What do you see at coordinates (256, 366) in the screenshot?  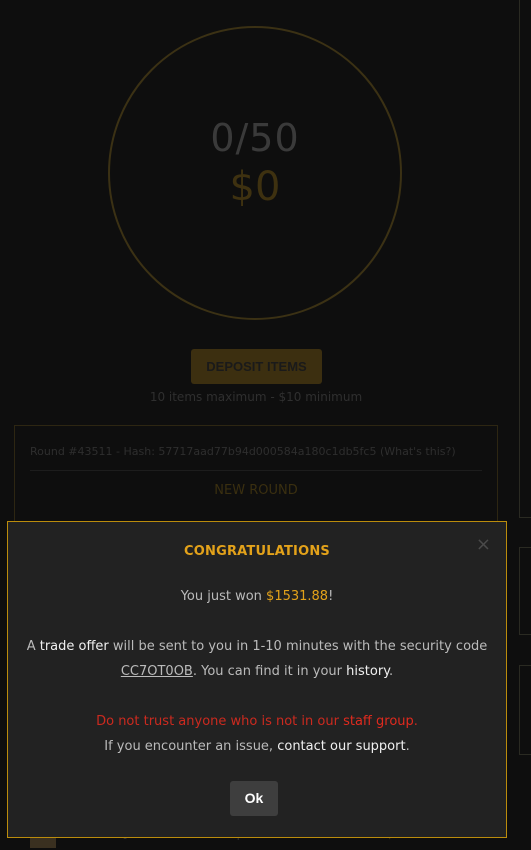 I see `deposit-items-button: DEPOSIT ITEMS` at bounding box center [256, 366].